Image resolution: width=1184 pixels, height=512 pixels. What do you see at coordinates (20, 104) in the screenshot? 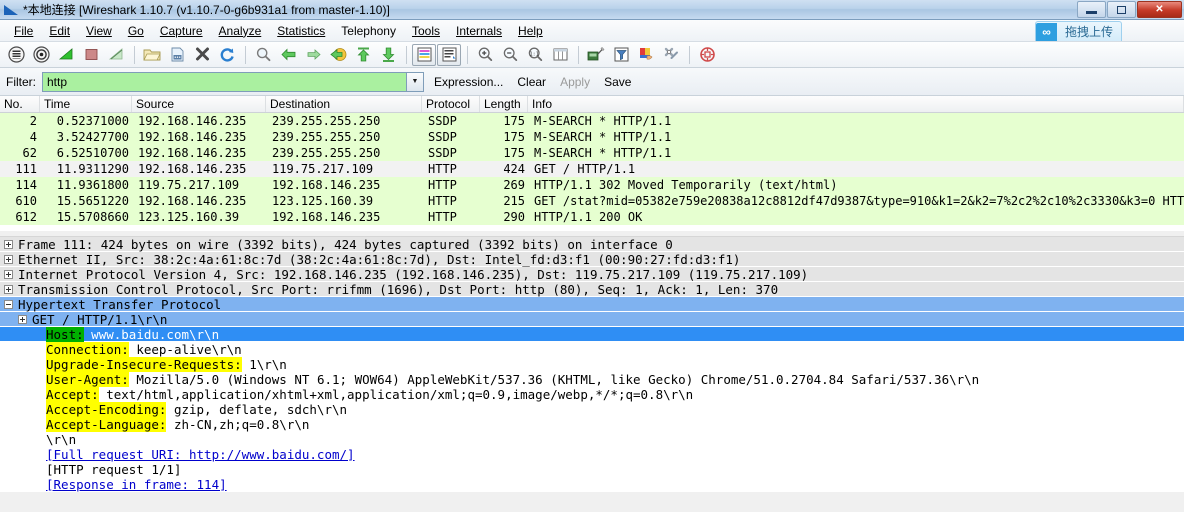
I see `column-header-no: No.` at bounding box center [20, 104].